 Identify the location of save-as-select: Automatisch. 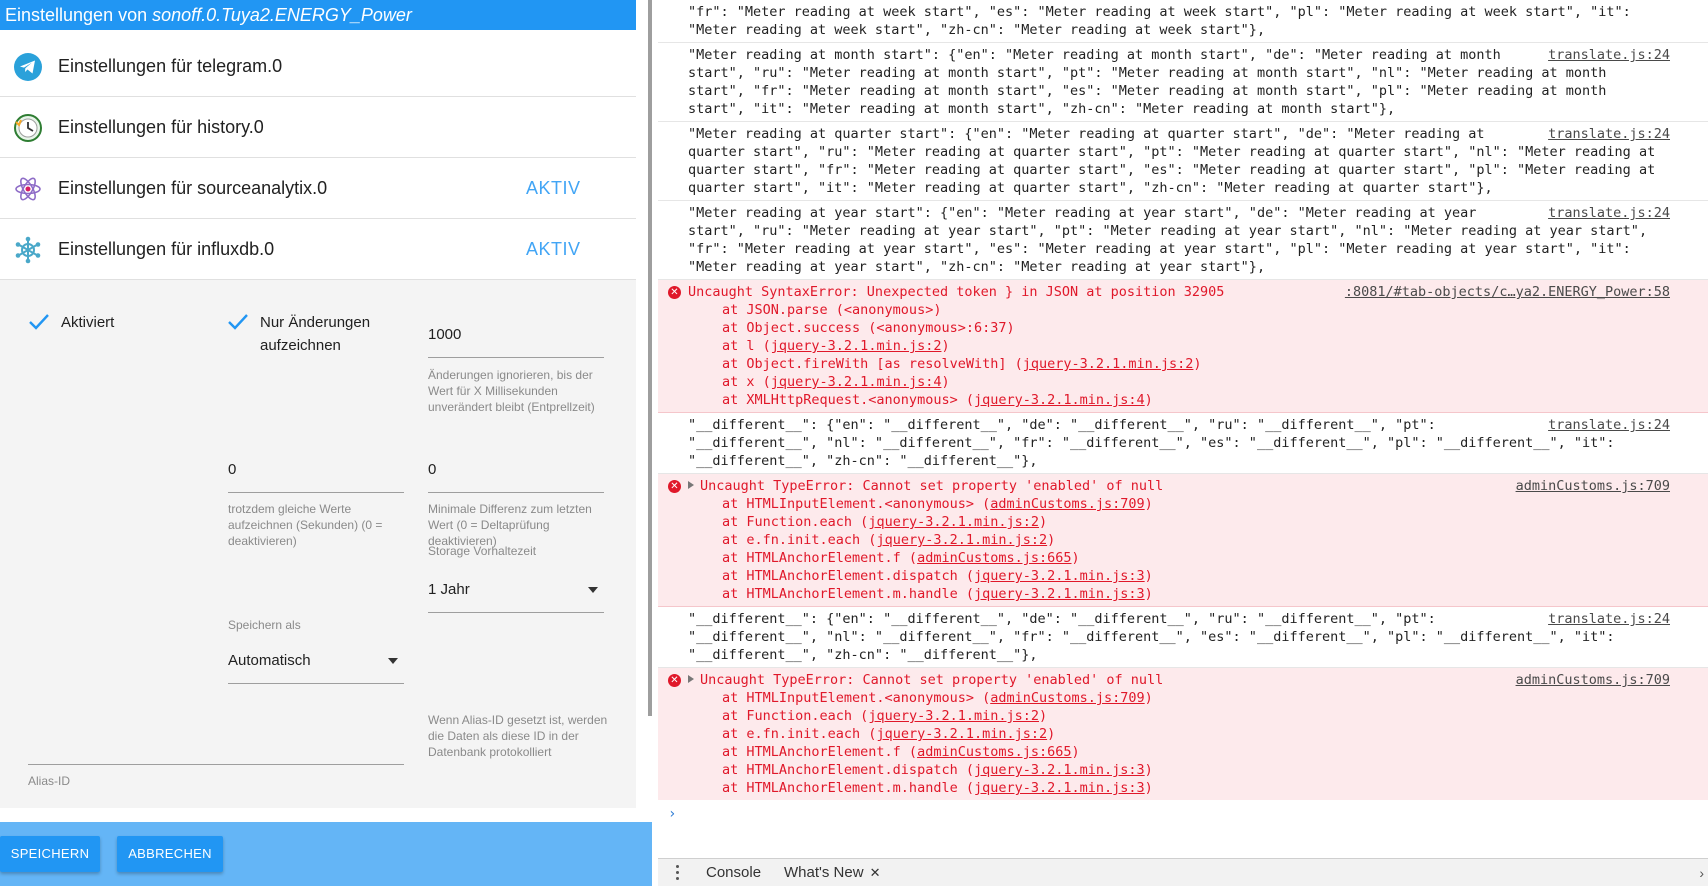
(316, 666).